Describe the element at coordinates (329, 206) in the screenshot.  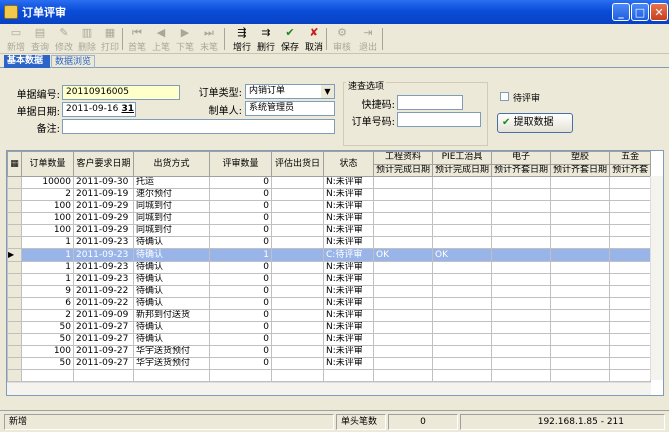
I see `table-row: 100 2011-09-29 同城到付 0 N:未评审` at that location.